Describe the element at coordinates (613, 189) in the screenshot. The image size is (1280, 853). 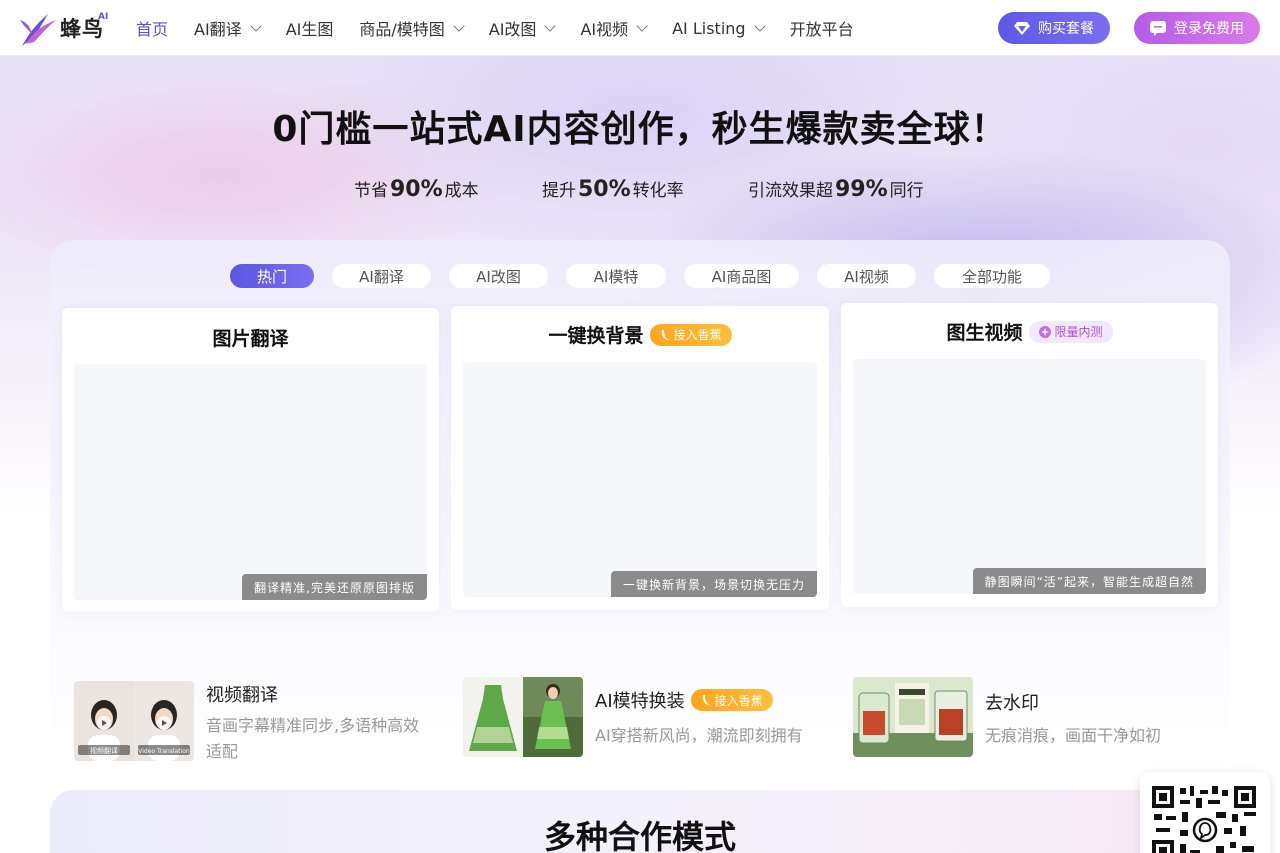
I see `stat-conversion: 提升50% 转化率` at that location.